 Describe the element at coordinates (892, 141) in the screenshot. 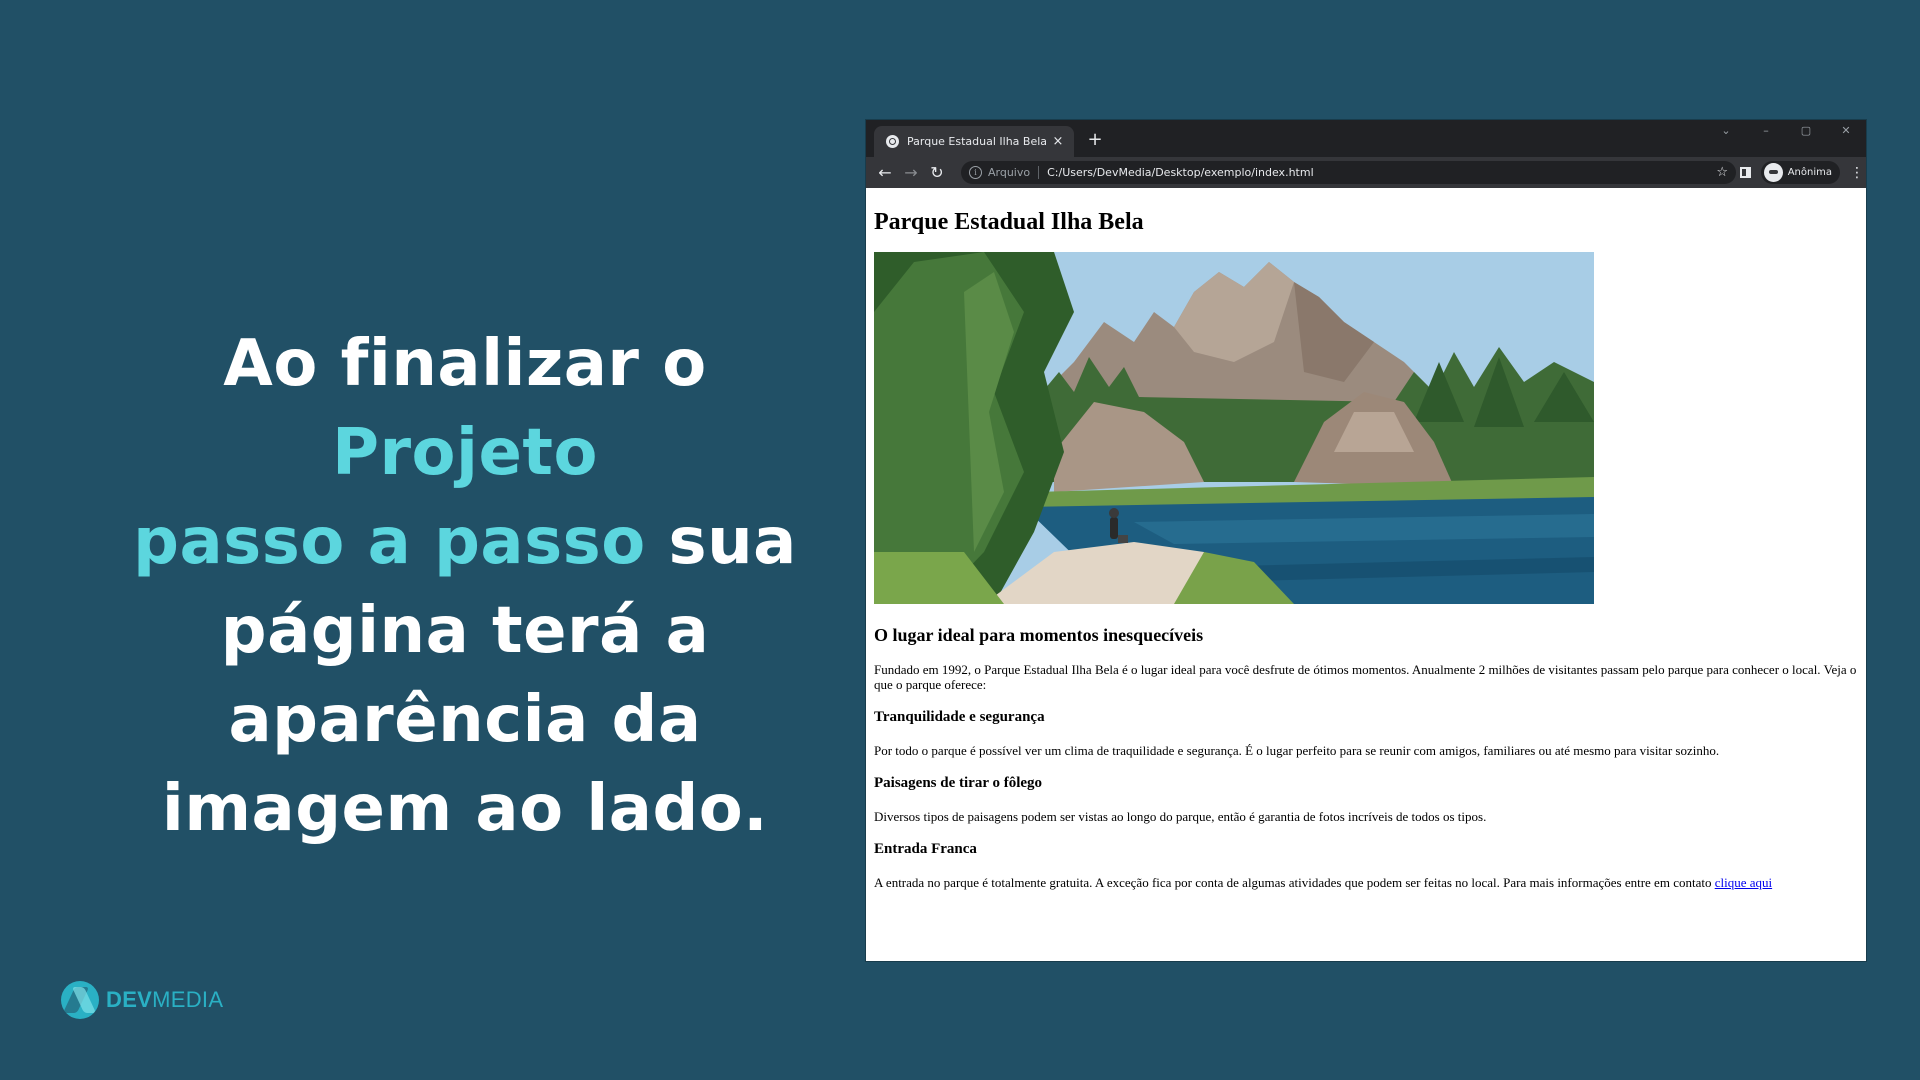

I see `globe-icon` at that location.